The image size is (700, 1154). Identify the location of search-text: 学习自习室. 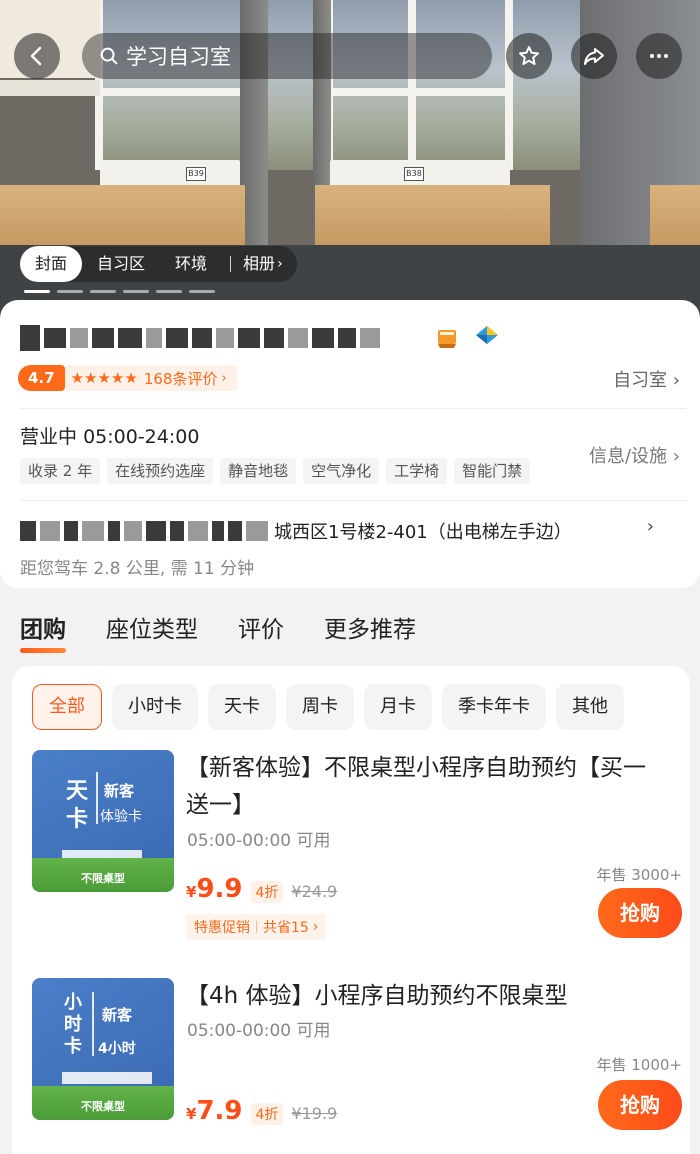
(178, 57).